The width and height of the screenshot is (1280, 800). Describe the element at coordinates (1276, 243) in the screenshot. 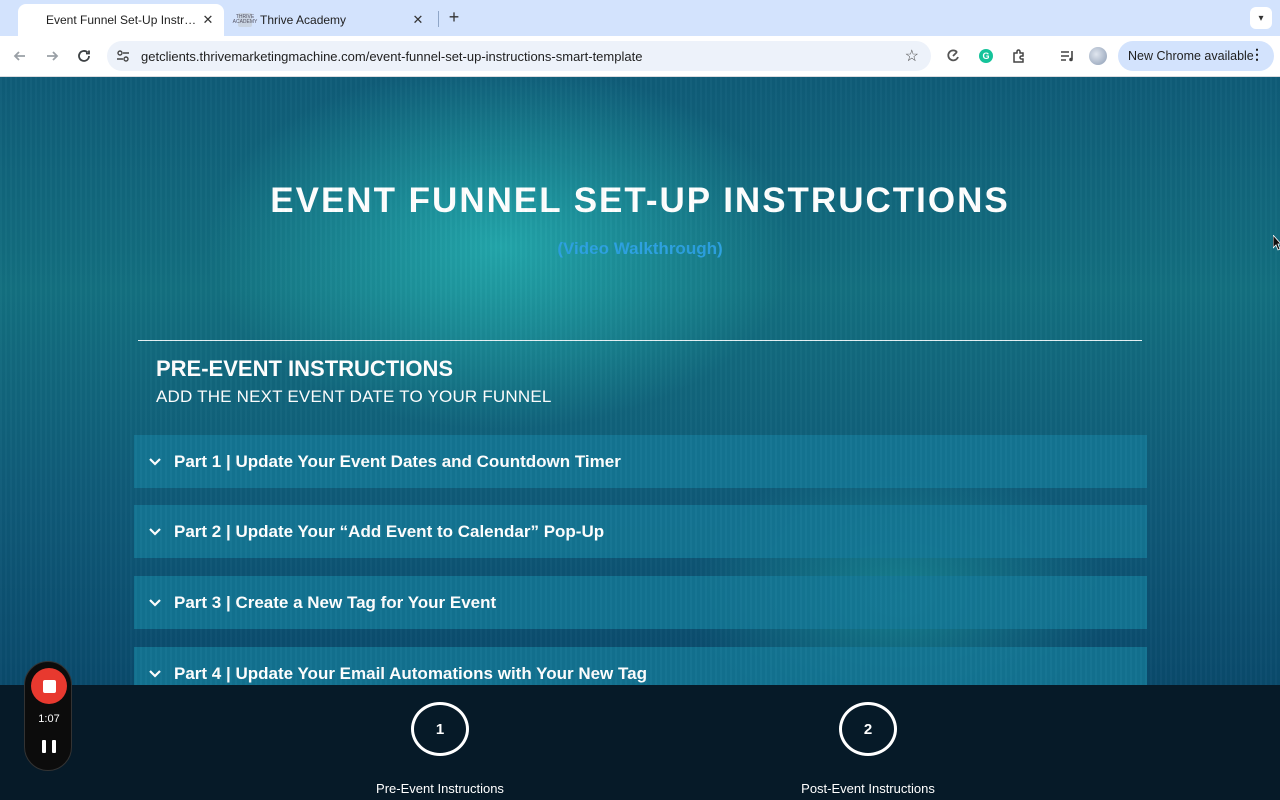

I see `mouse-cursor-icon` at that location.